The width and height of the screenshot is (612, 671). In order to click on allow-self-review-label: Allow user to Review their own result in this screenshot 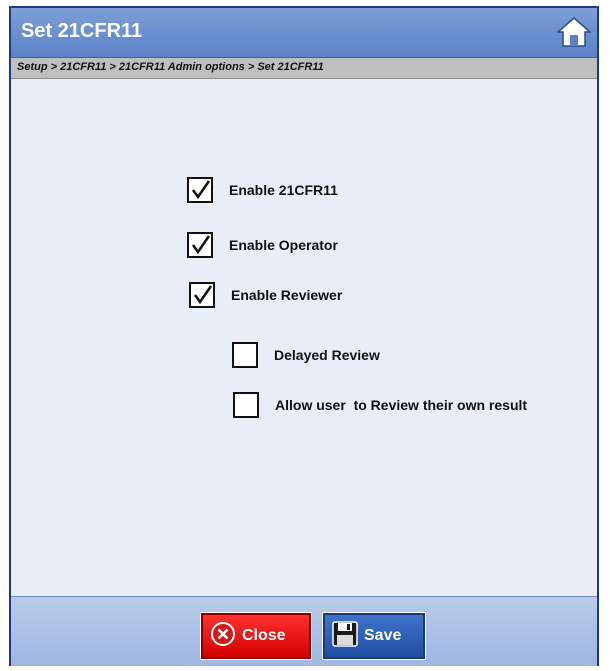, I will do `click(401, 405)`.